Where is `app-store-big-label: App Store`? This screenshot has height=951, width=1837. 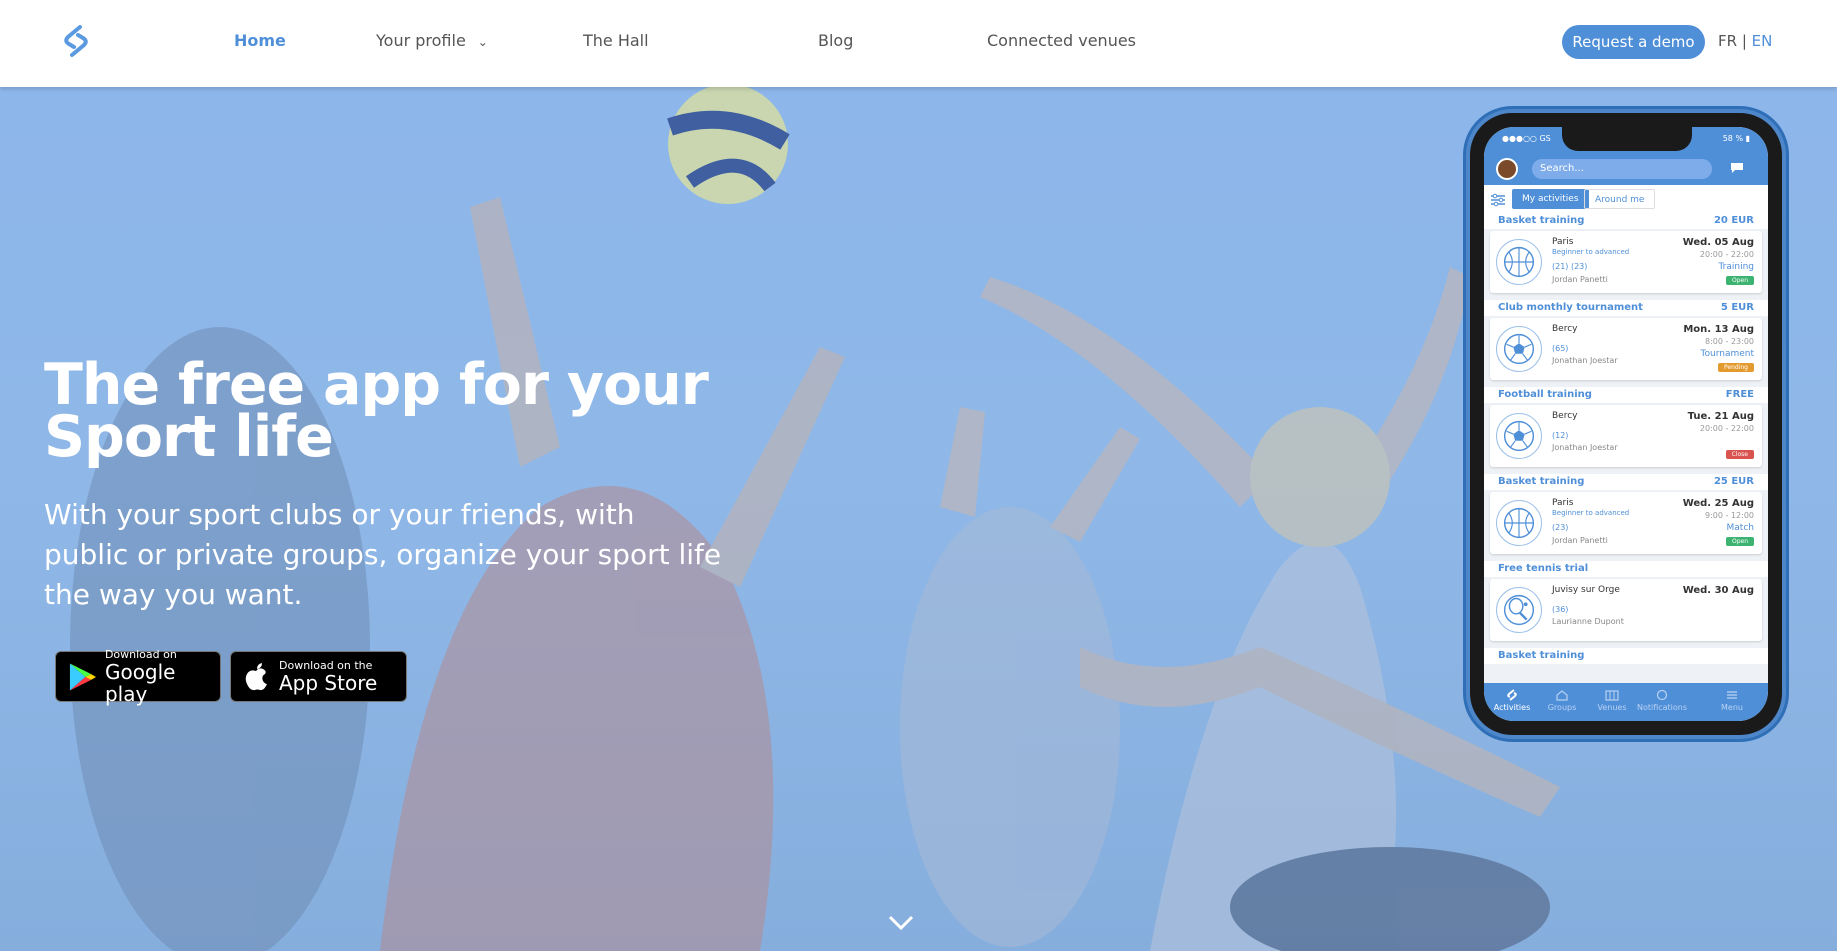
app-store-big-label: App Store is located at coordinates (328, 682).